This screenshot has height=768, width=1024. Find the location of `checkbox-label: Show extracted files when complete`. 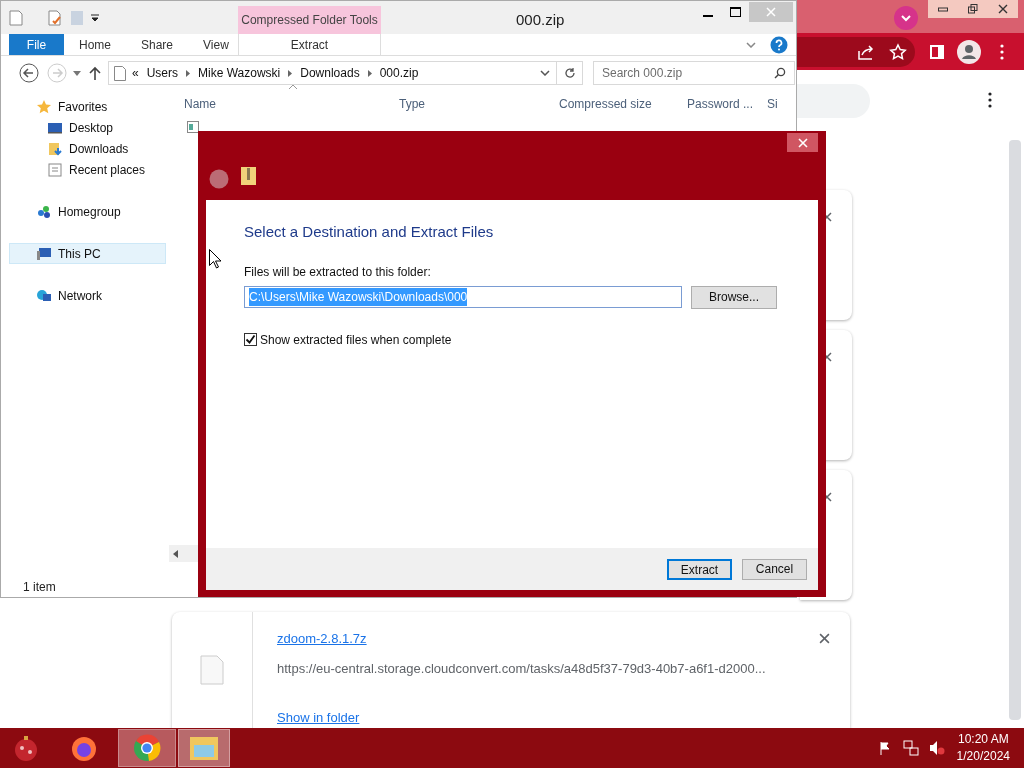

checkbox-label: Show extracted files when complete is located at coordinates (356, 340).